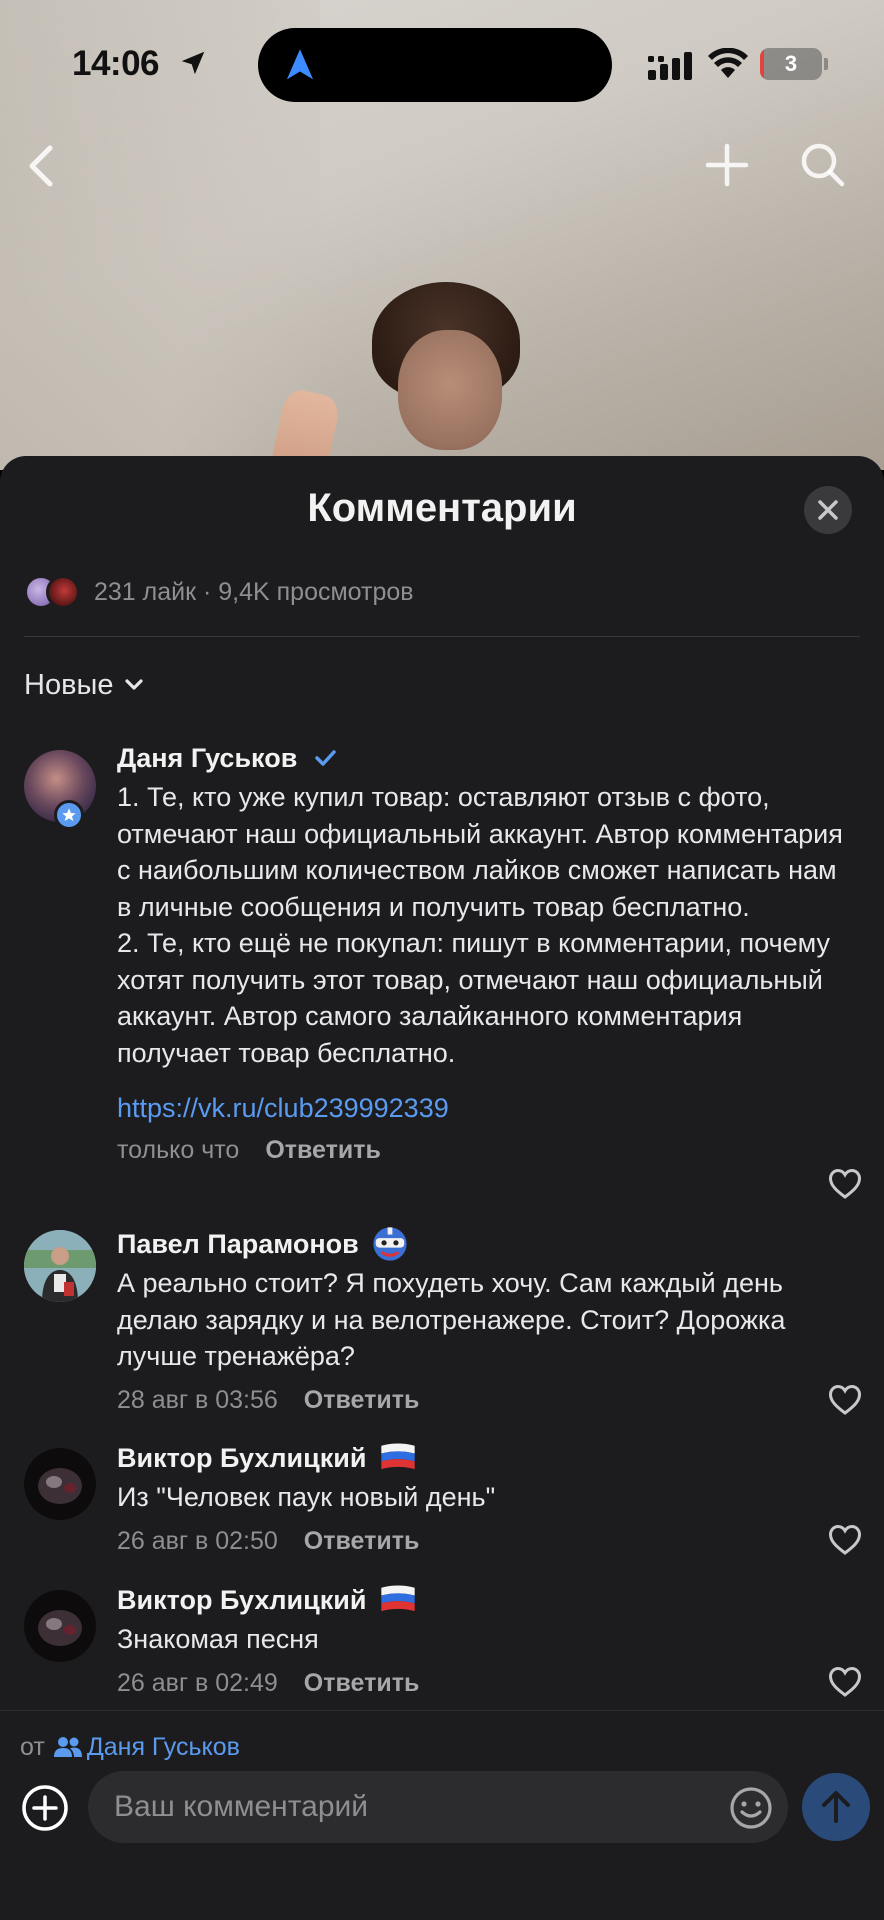 The width and height of the screenshot is (884, 1920). I want to click on sort-label: Новые, so click(69, 684).